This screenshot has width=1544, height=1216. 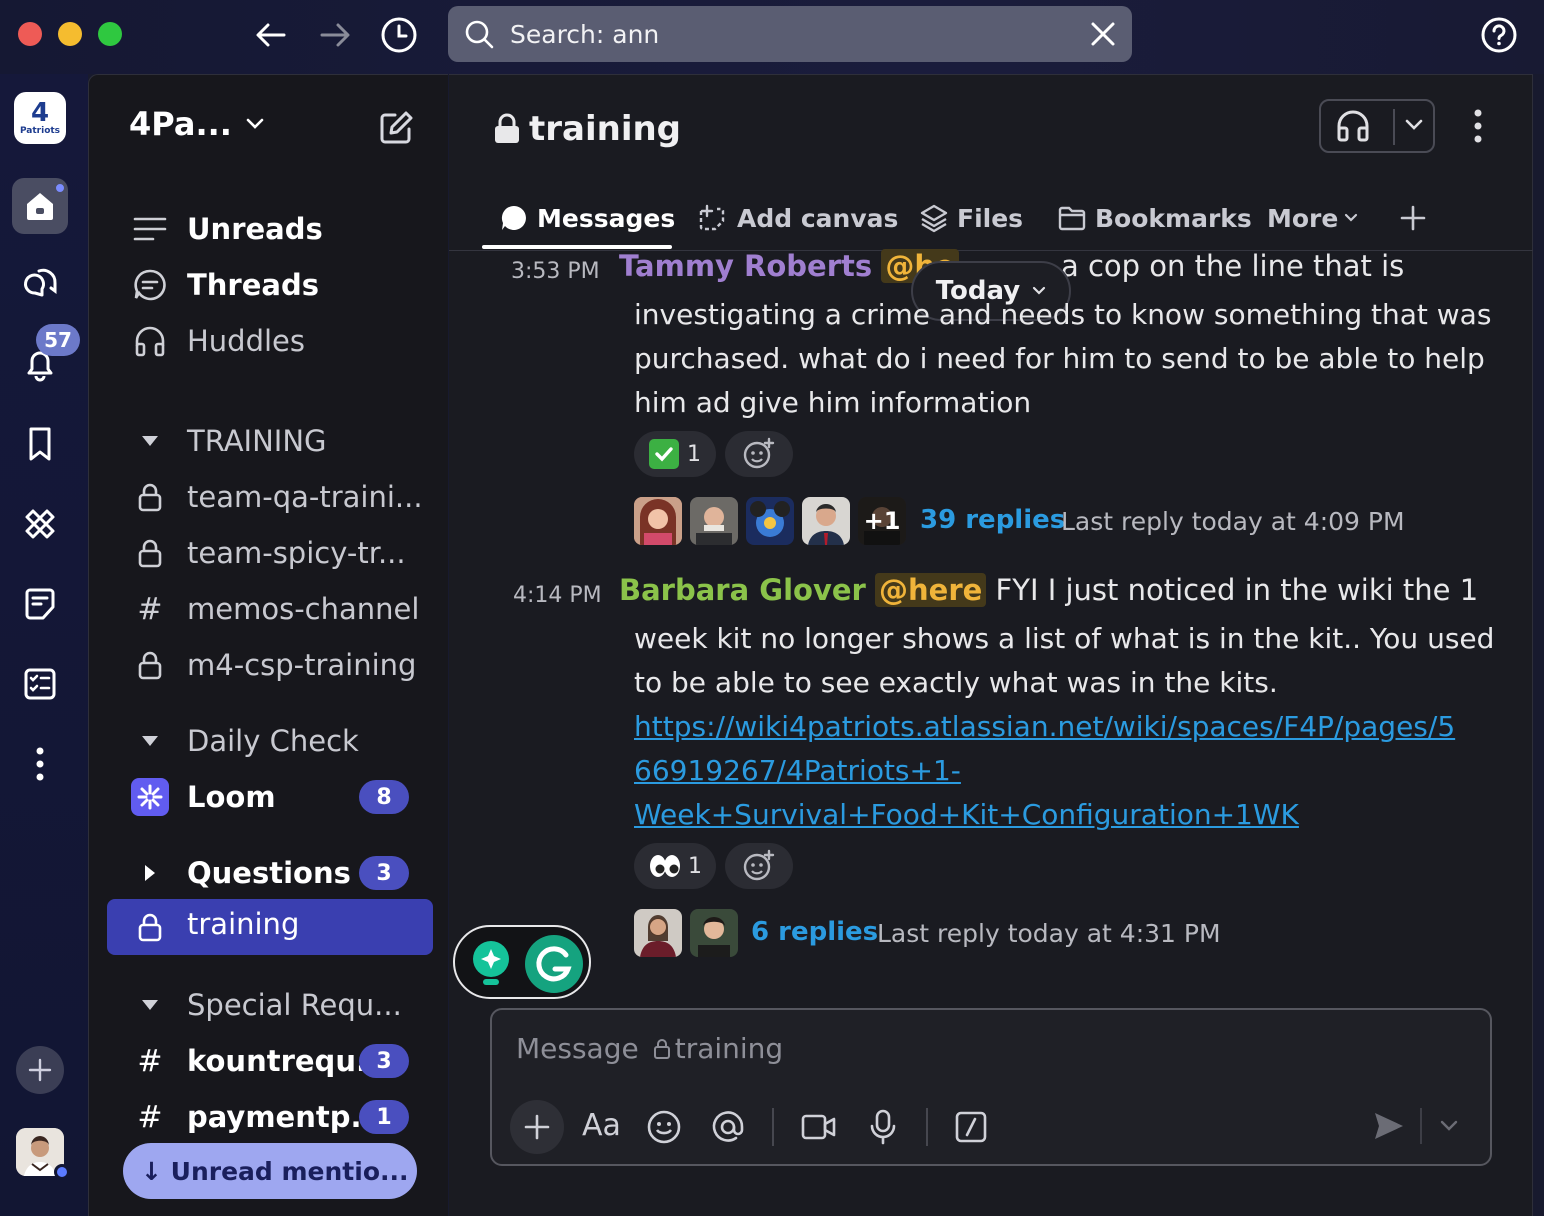 What do you see at coordinates (40, 284) in the screenshot?
I see `dms-icon` at bounding box center [40, 284].